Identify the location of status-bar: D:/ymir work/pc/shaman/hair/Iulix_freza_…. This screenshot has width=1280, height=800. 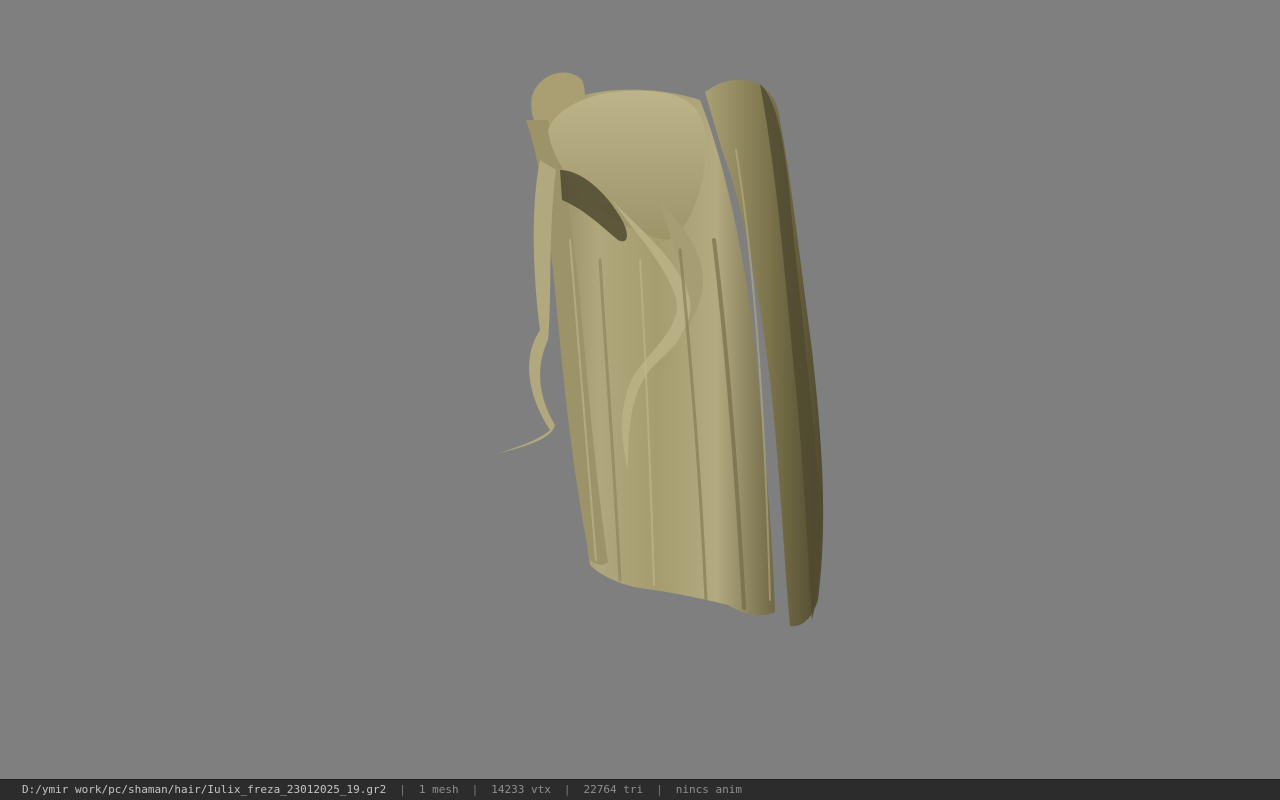
(640, 789).